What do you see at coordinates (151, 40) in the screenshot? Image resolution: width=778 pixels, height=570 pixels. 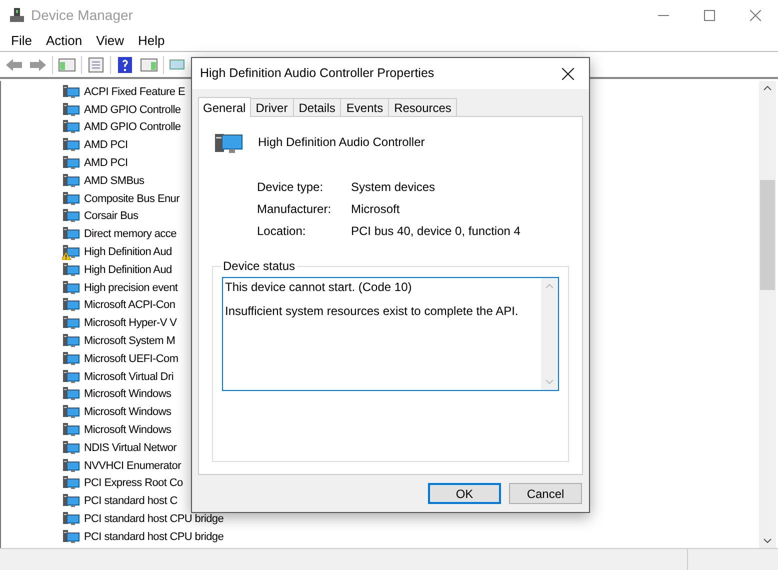 I see `menu-item: Help` at bounding box center [151, 40].